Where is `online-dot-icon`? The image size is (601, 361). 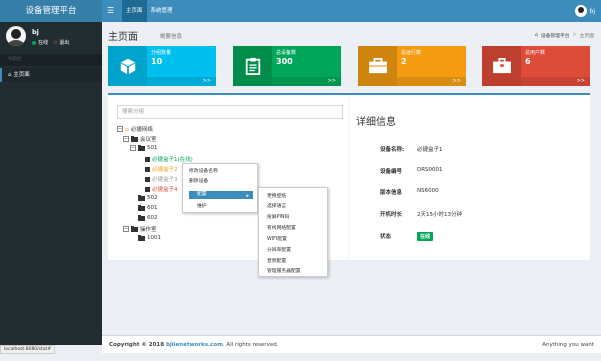 online-dot-icon is located at coordinates (34, 42).